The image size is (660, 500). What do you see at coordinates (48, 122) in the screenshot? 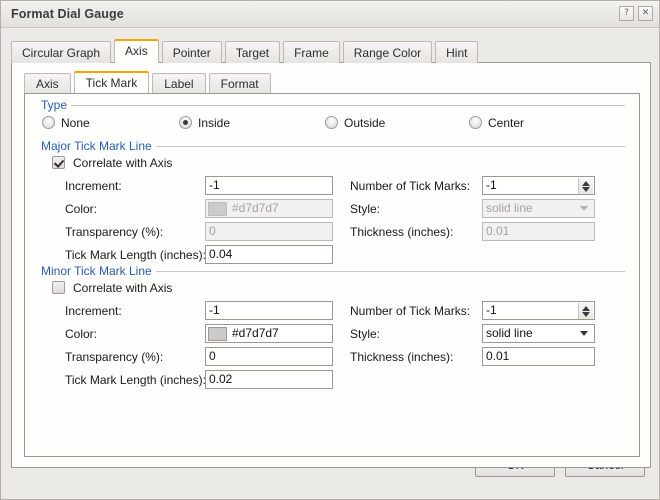
I see `radio-type-none` at bounding box center [48, 122].